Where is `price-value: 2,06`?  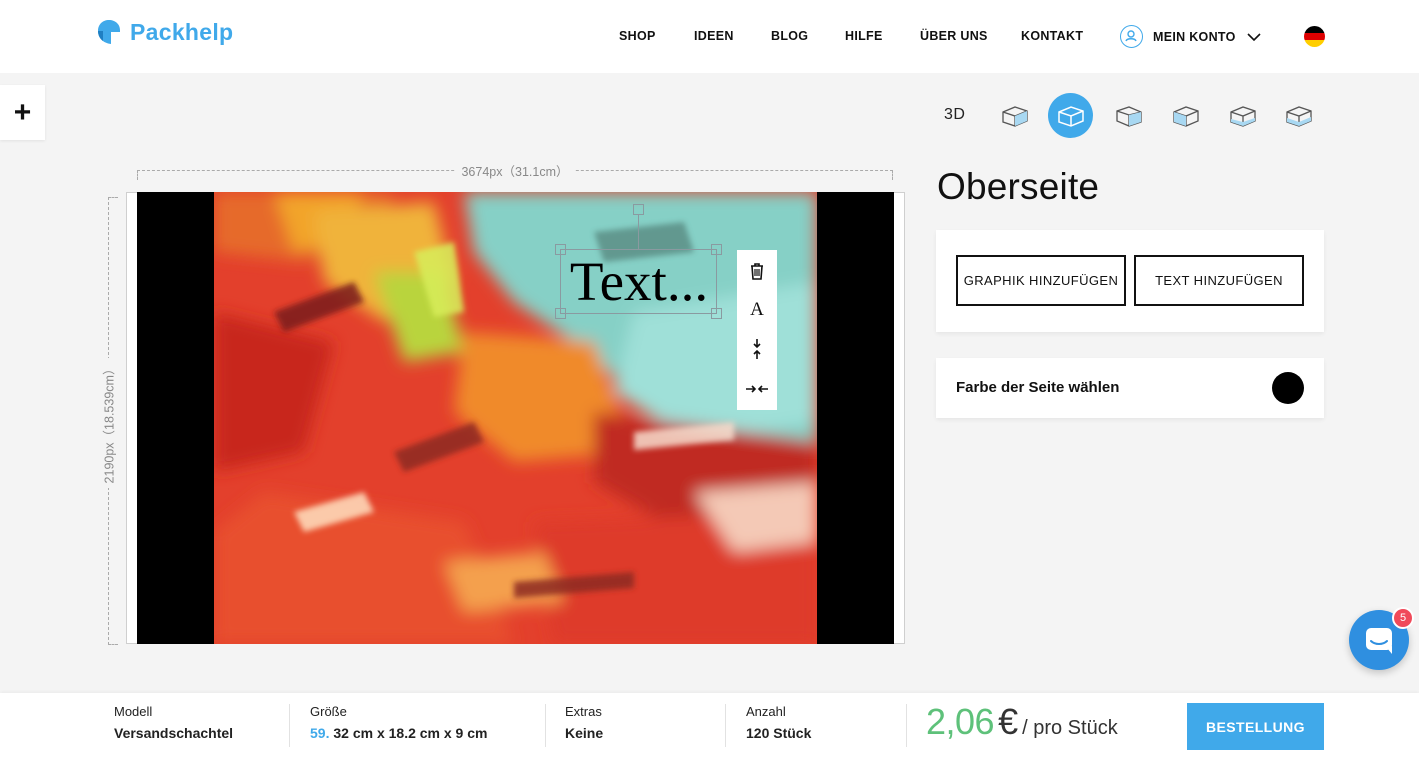 price-value: 2,06 is located at coordinates (960, 721).